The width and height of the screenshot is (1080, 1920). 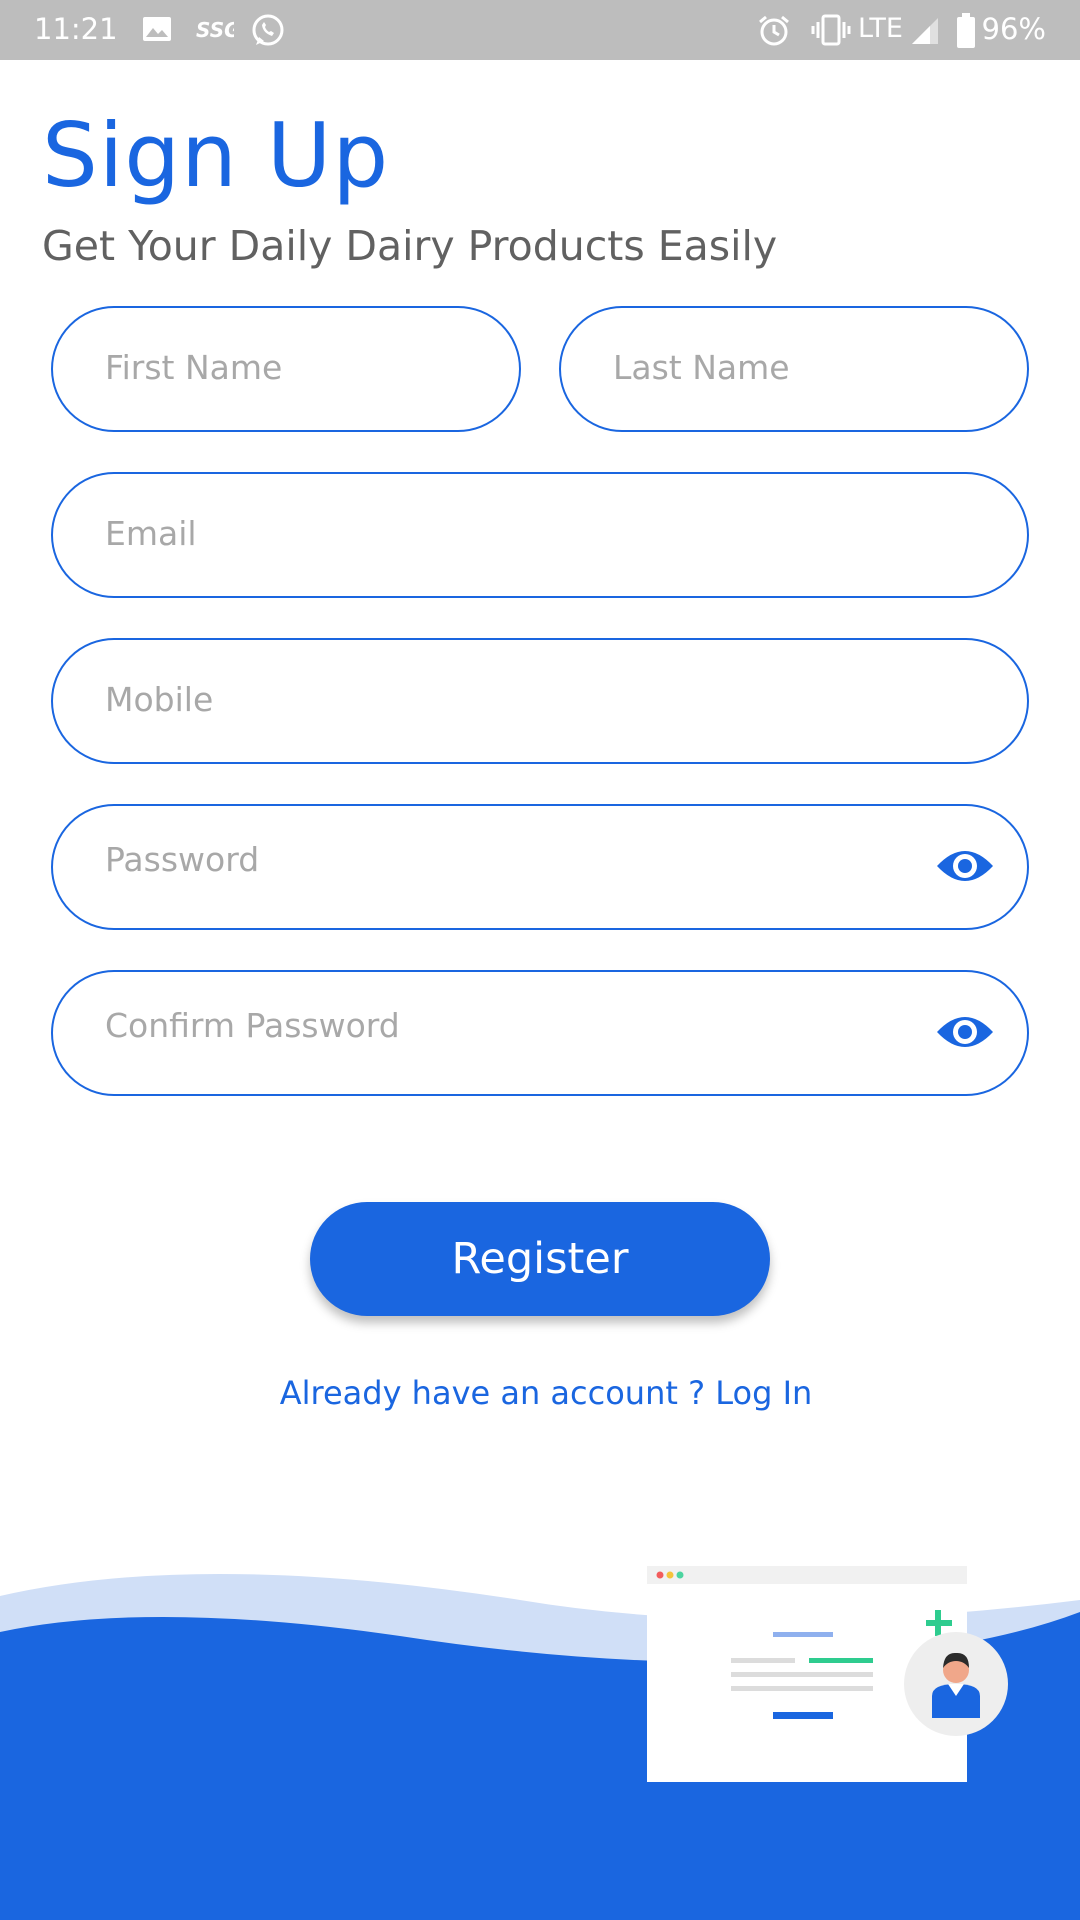 I want to click on image-icon, so click(x=157, y=29).